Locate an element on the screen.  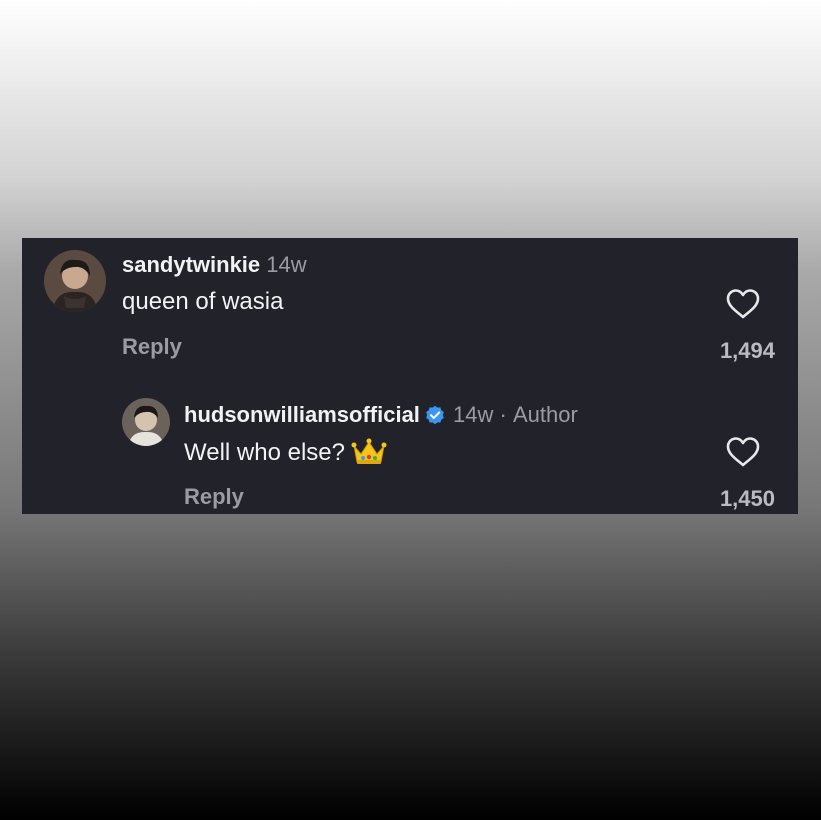
comment-text: Well who else? is located at coordinates (285, 452).